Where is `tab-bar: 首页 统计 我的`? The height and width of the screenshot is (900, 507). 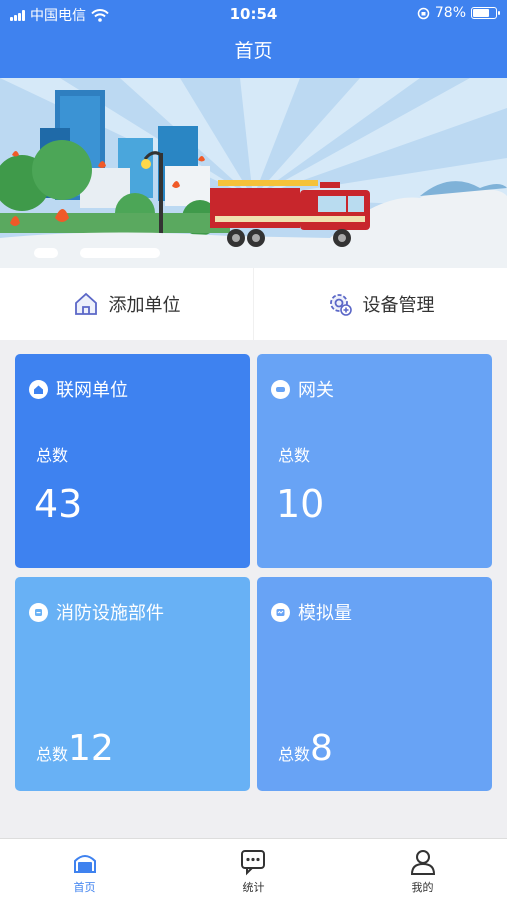
tab-bar: 首页 统计 我的 is located at coordinates (253, 869).